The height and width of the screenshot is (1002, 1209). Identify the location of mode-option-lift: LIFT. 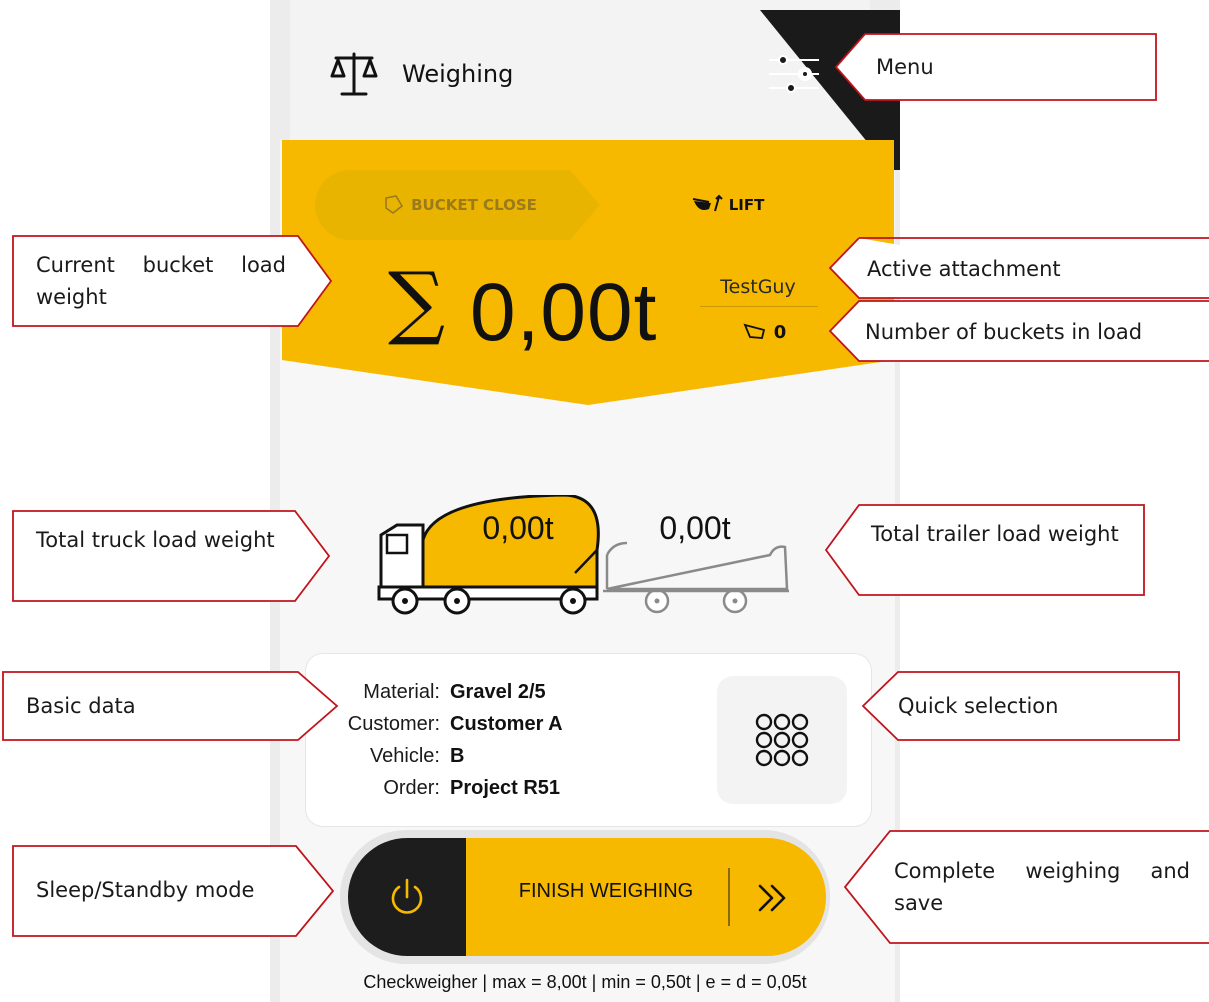
(727, 205).